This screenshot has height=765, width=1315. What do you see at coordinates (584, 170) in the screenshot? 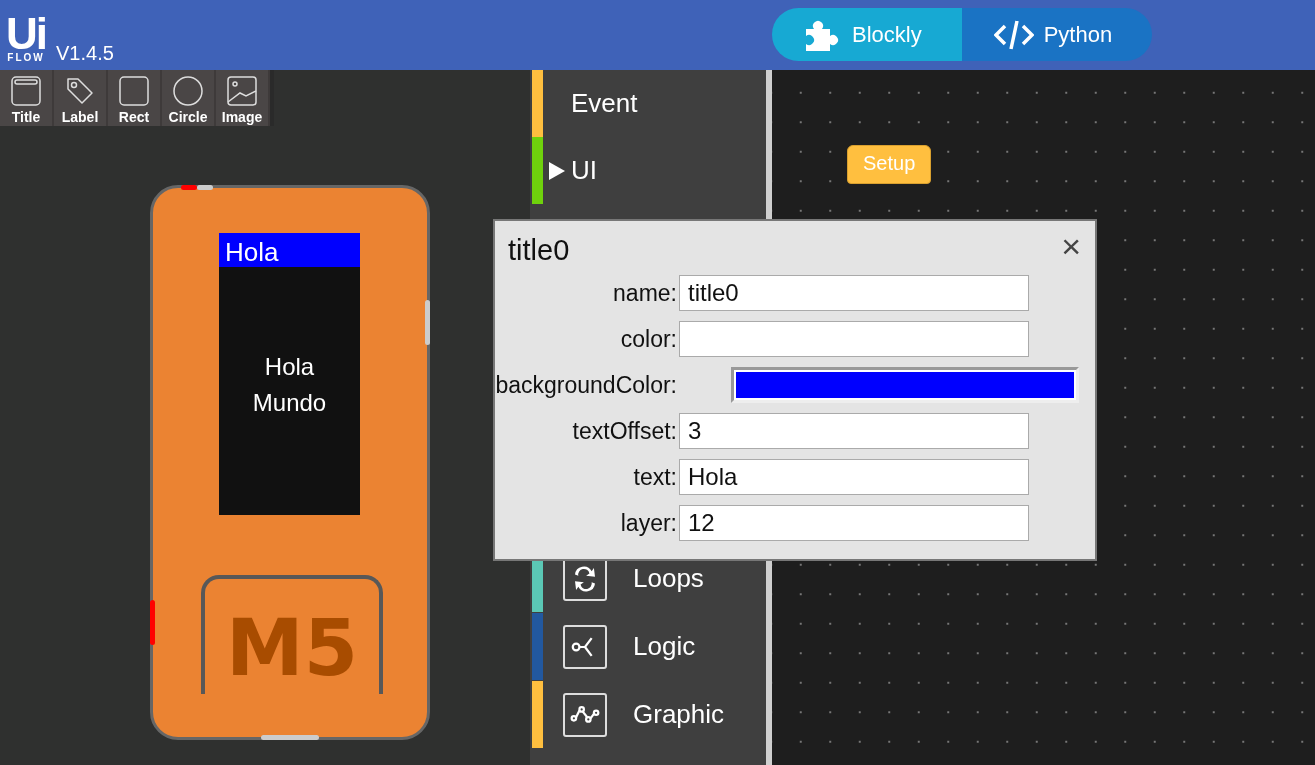
I see `category-label: UI` at bounding box center [584, 170].